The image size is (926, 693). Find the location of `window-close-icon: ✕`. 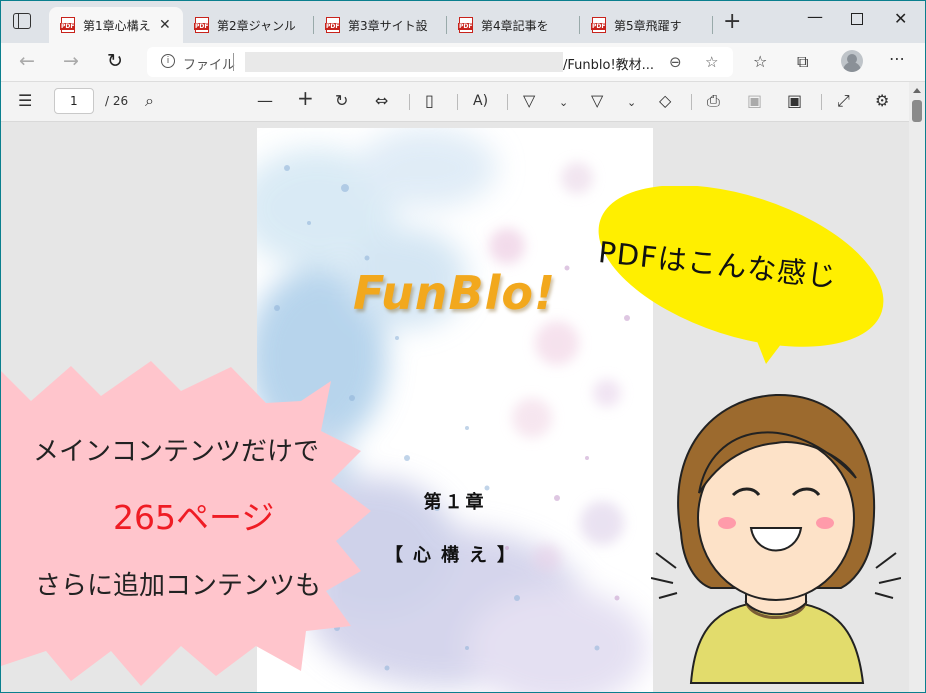

window-close-icon: ✕ is located at coordinates (900, 18).